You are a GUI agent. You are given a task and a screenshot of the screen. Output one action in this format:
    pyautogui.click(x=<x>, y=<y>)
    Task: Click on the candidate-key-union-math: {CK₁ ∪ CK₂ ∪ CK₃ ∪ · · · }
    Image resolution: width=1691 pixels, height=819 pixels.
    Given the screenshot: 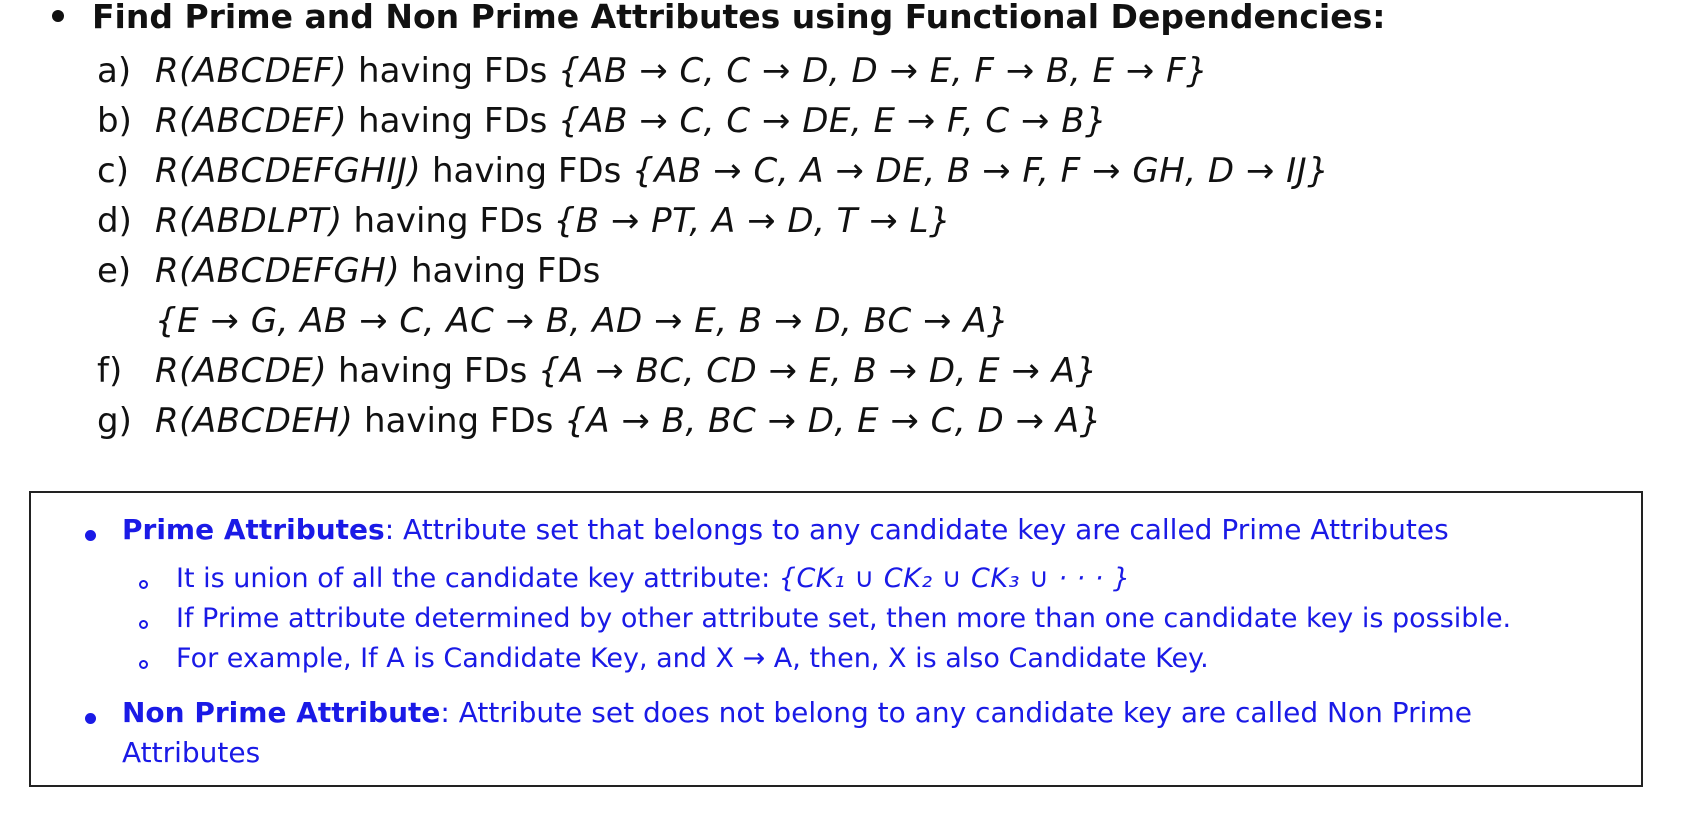 What is the action you would take?
    pyautogui.click(x=954, y=578)
    